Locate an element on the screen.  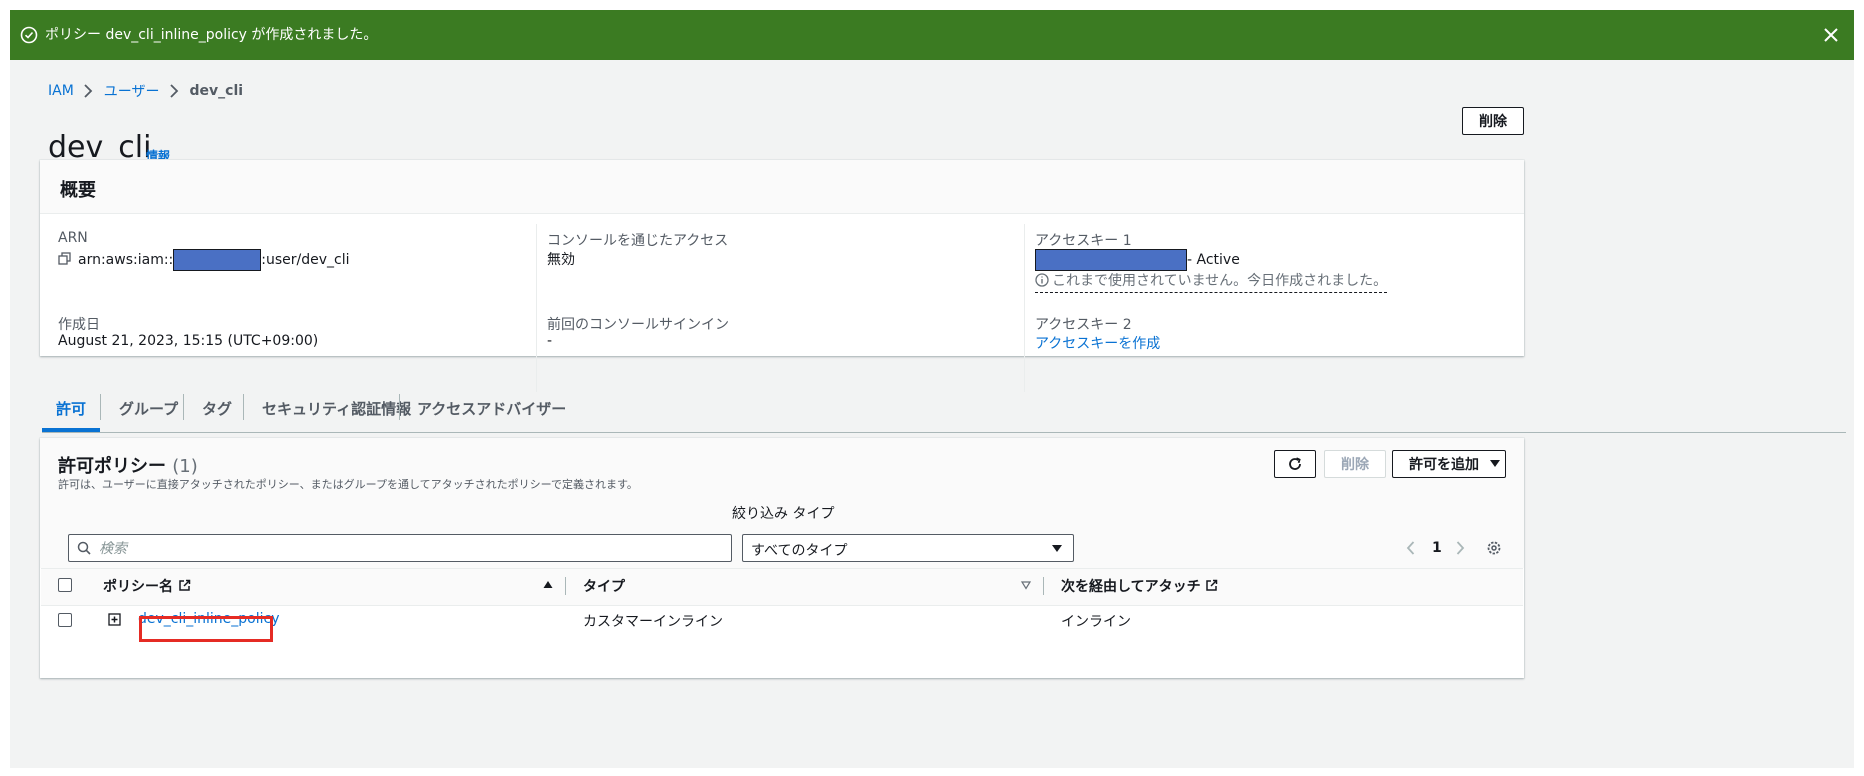
success-flashbar: ポリシー dev_cli_inline_policy が作成されました。 is located at coordinates (932, 35).